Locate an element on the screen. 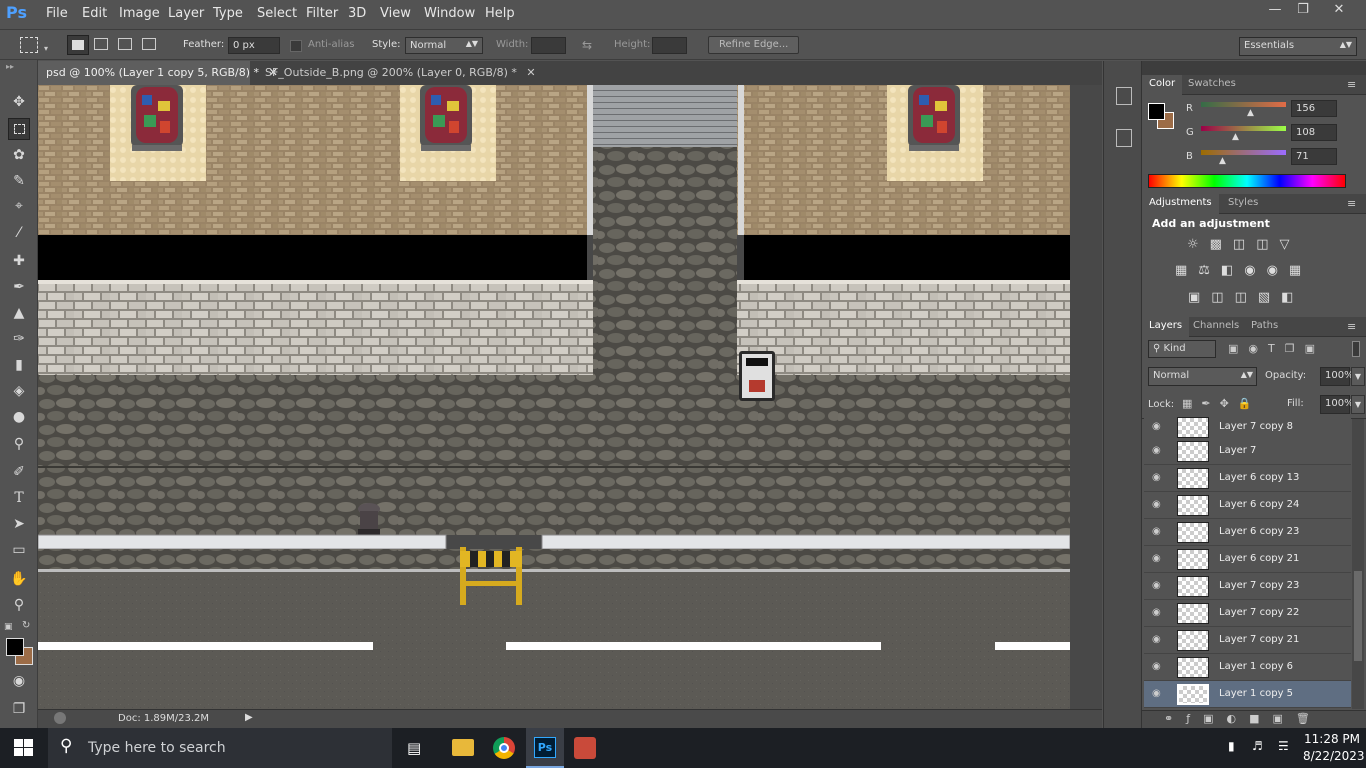 Image resolution: width=1366 pixels, height=768 pixels. opacity-input: 100% is located at coordinates (1337, 376).